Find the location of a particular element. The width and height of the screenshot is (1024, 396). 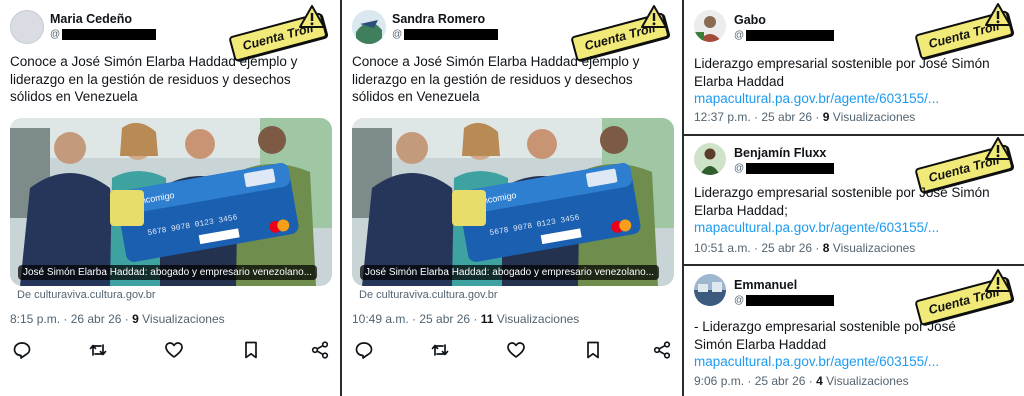

view-count: 11 is located at coordinates (487, 319).